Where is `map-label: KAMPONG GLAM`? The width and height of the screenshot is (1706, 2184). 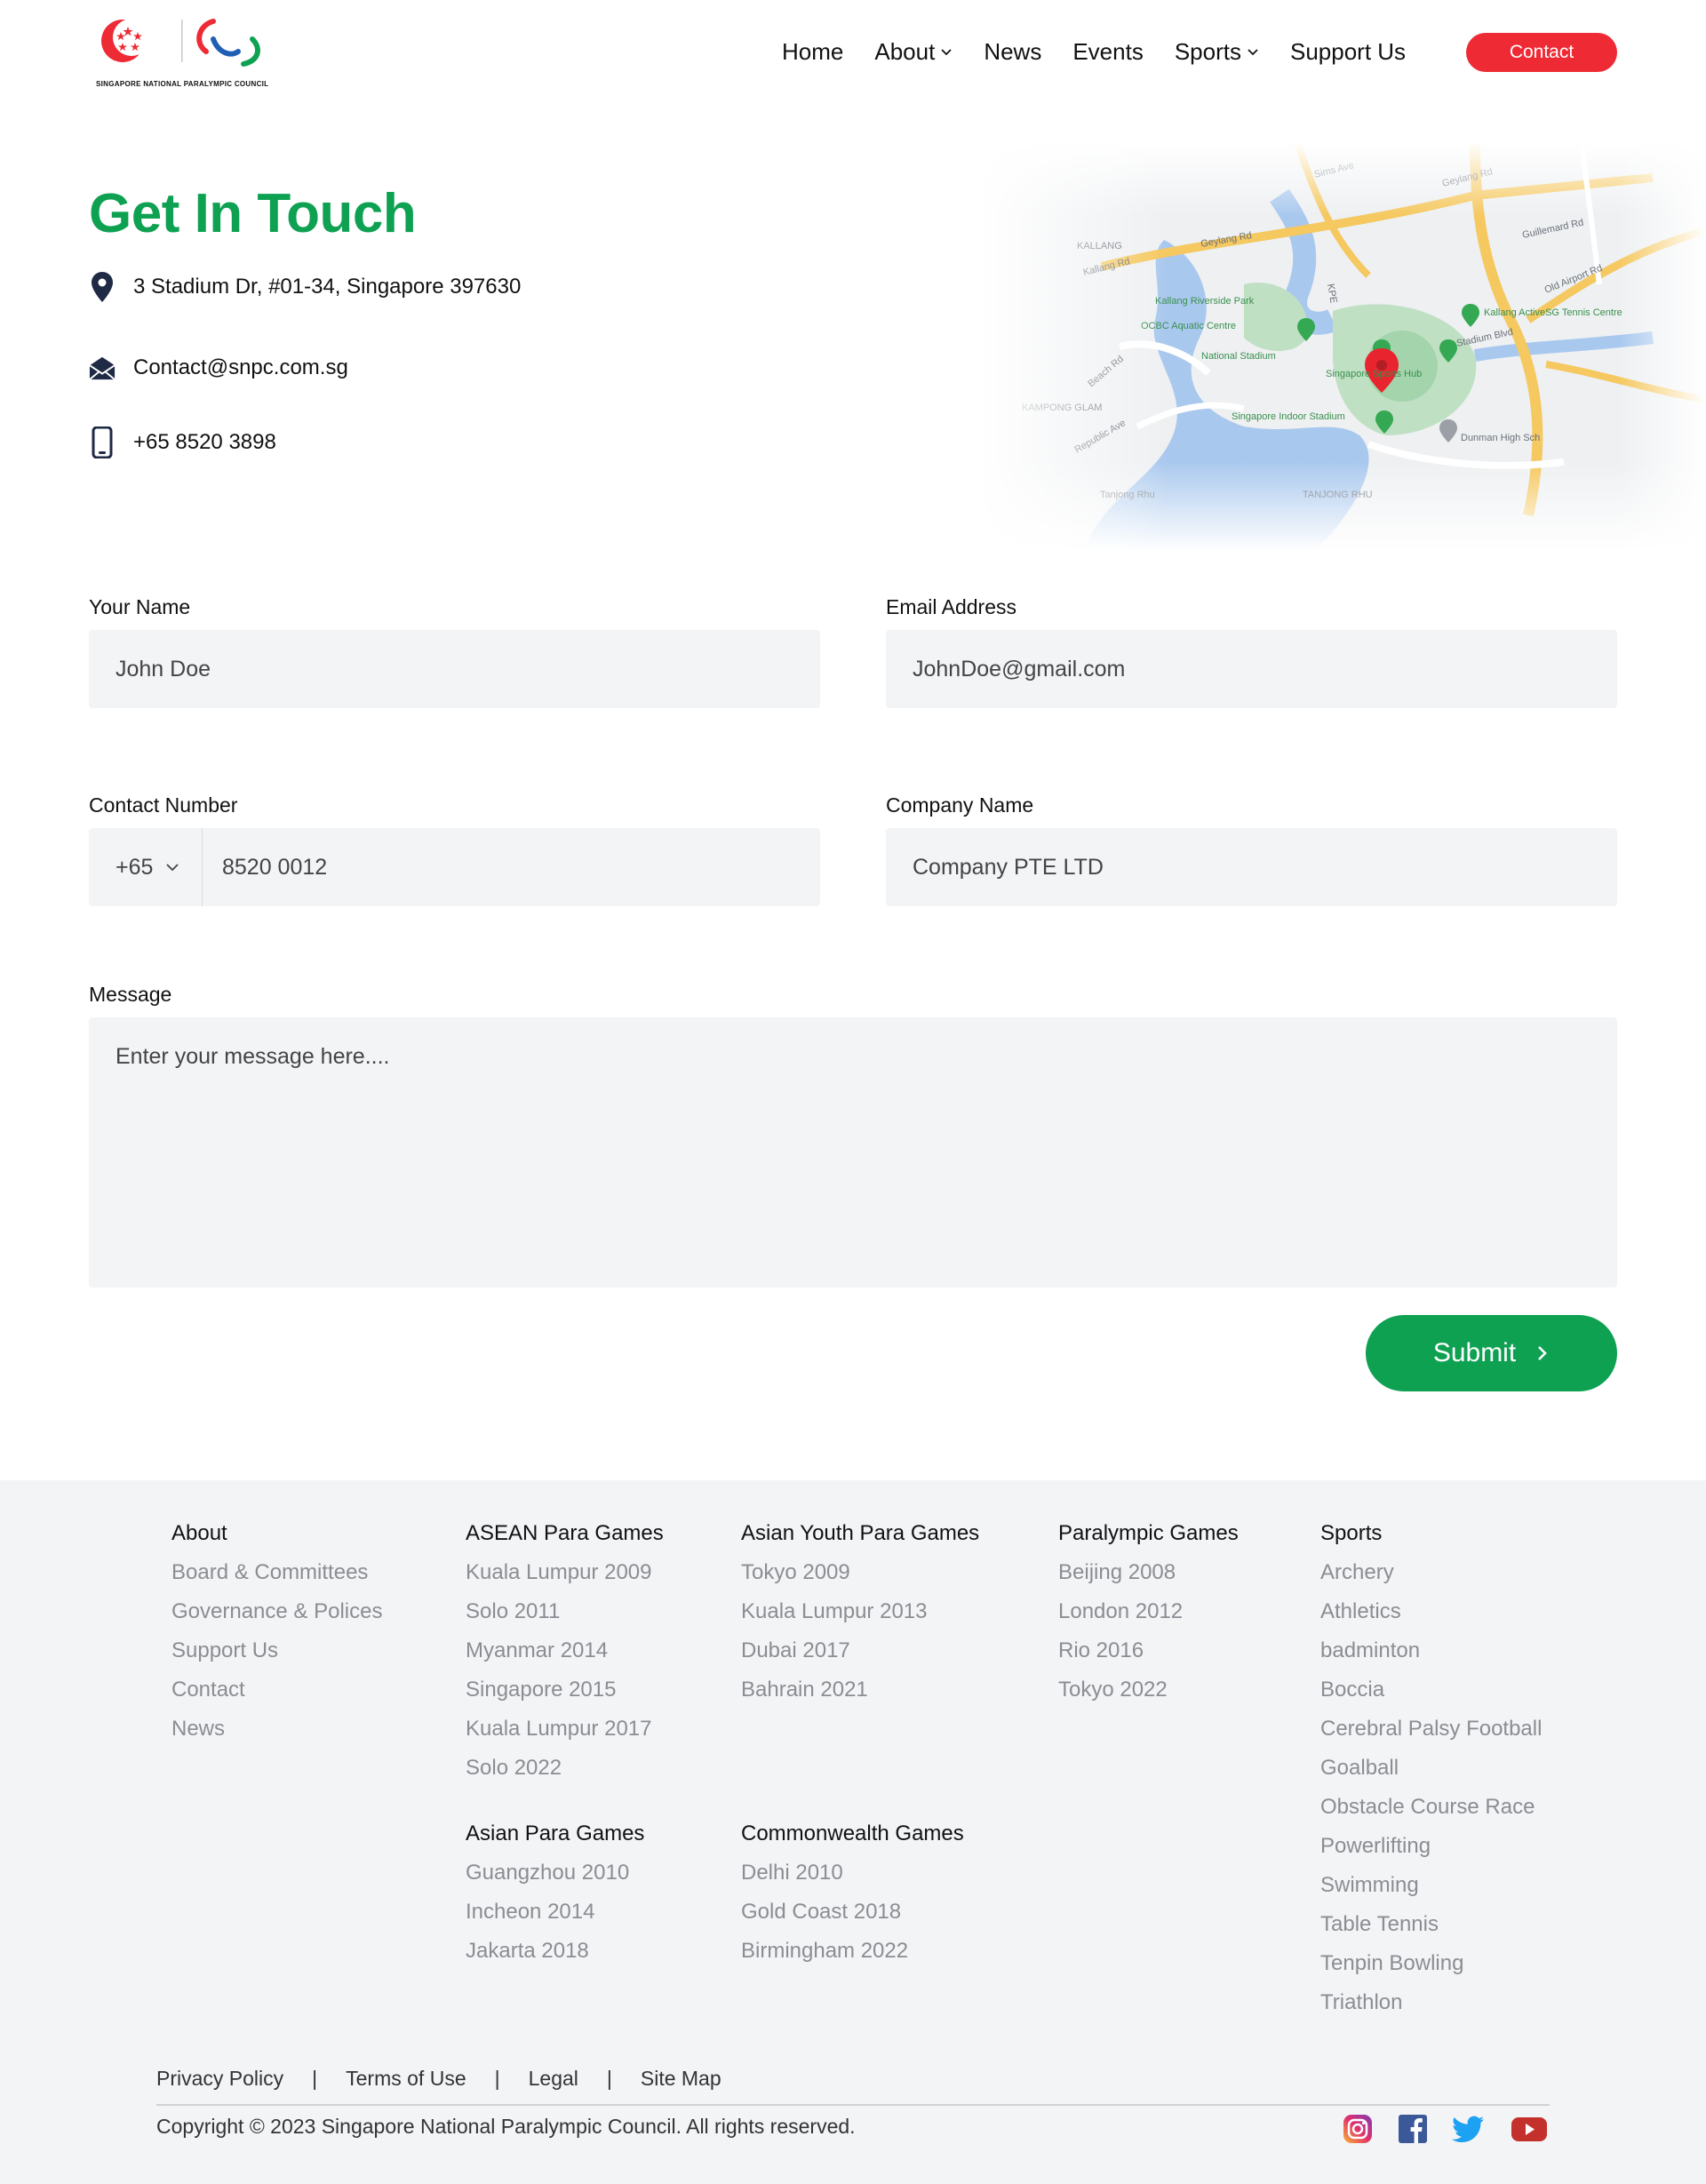 map-label: KAMPONG GLAM is located at coordinates (1062, 408).